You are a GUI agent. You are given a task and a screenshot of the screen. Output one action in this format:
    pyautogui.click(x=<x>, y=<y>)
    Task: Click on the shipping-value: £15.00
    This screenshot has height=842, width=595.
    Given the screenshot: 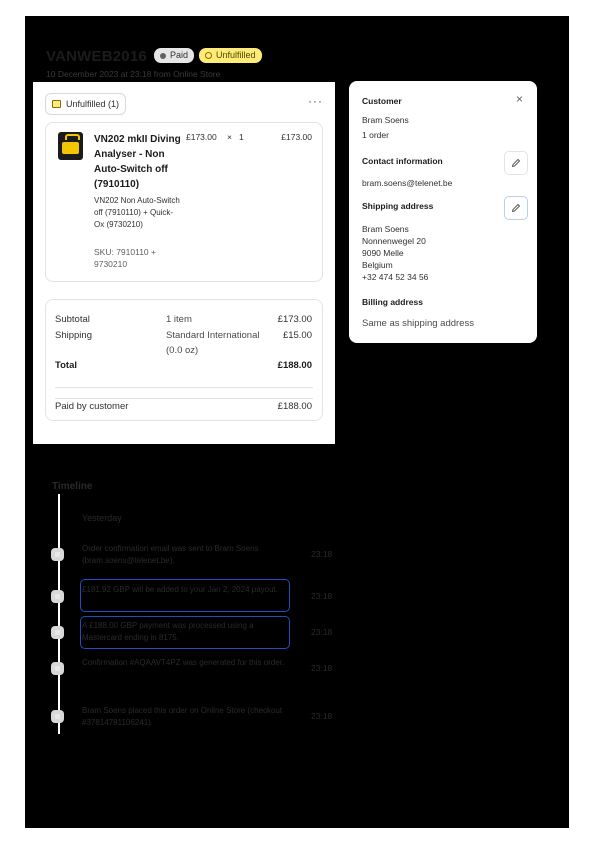 What is the action you would take?
    pyautogui.click(x=297, y=335)
    